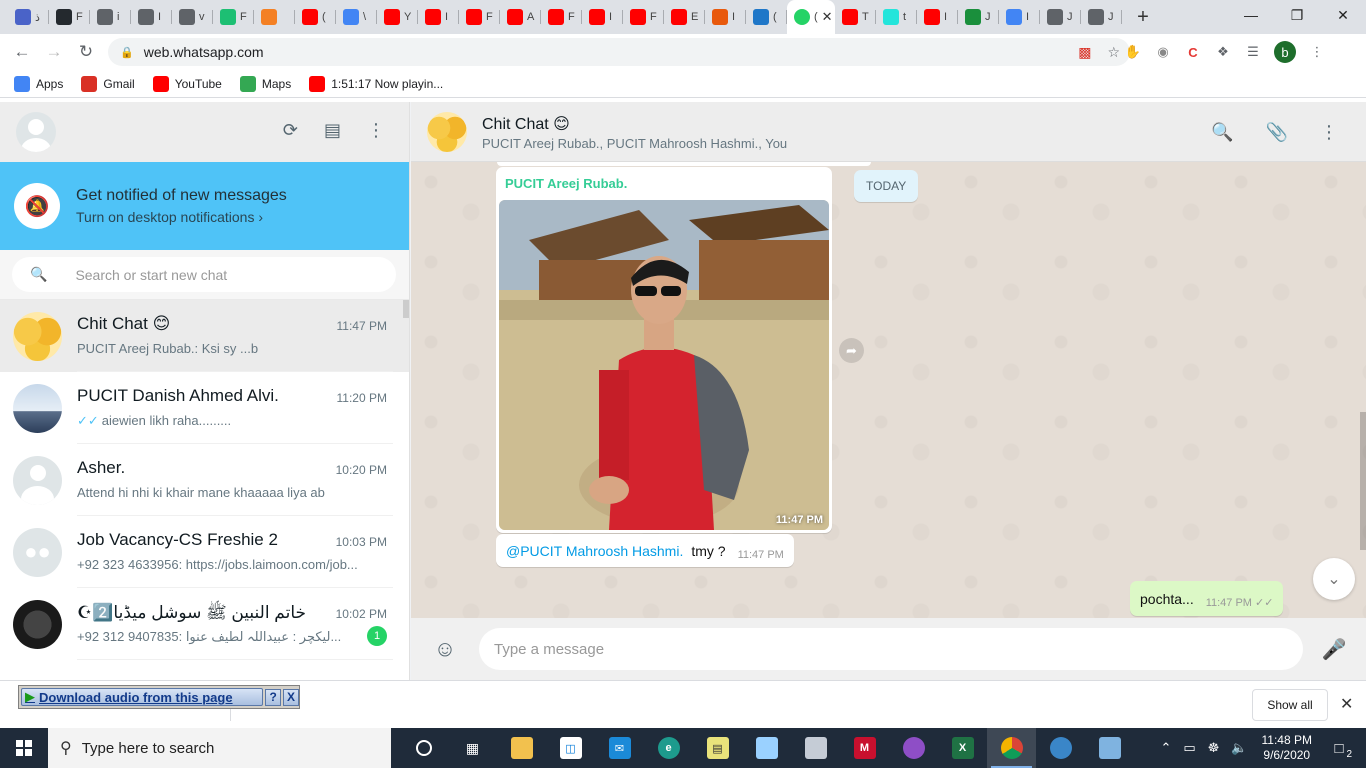 Image resolution: width=1366 pixels, height=768 pixels. Describe the element at coordinates (1334, 649) in the screenshot. I see `microphone-icon: 🎤` at that location.